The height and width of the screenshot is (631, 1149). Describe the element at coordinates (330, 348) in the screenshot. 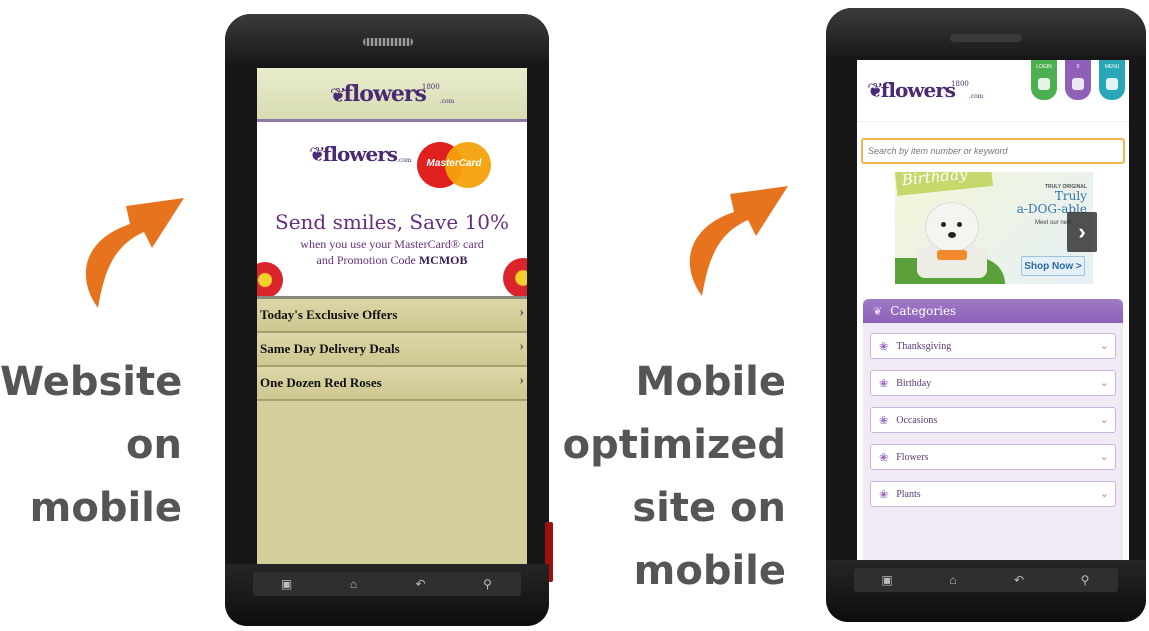

I see `menu-item-label: Same Day Delivery Deals` at that location.